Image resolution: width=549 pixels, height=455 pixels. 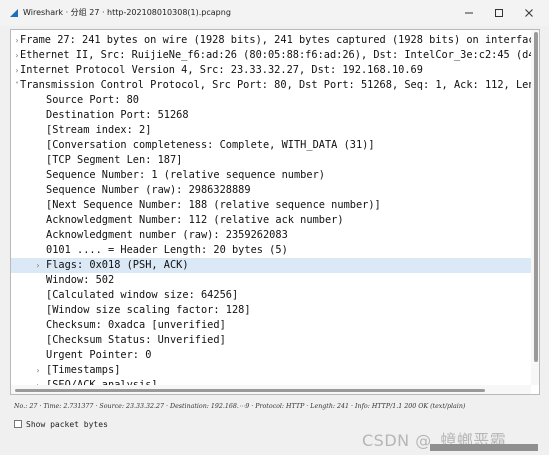 What do you see at coordinates (99, 355) in the screenshot?
I see `tree-row-label: Urgent Pointer: 0` at bounding box center [99, 355].